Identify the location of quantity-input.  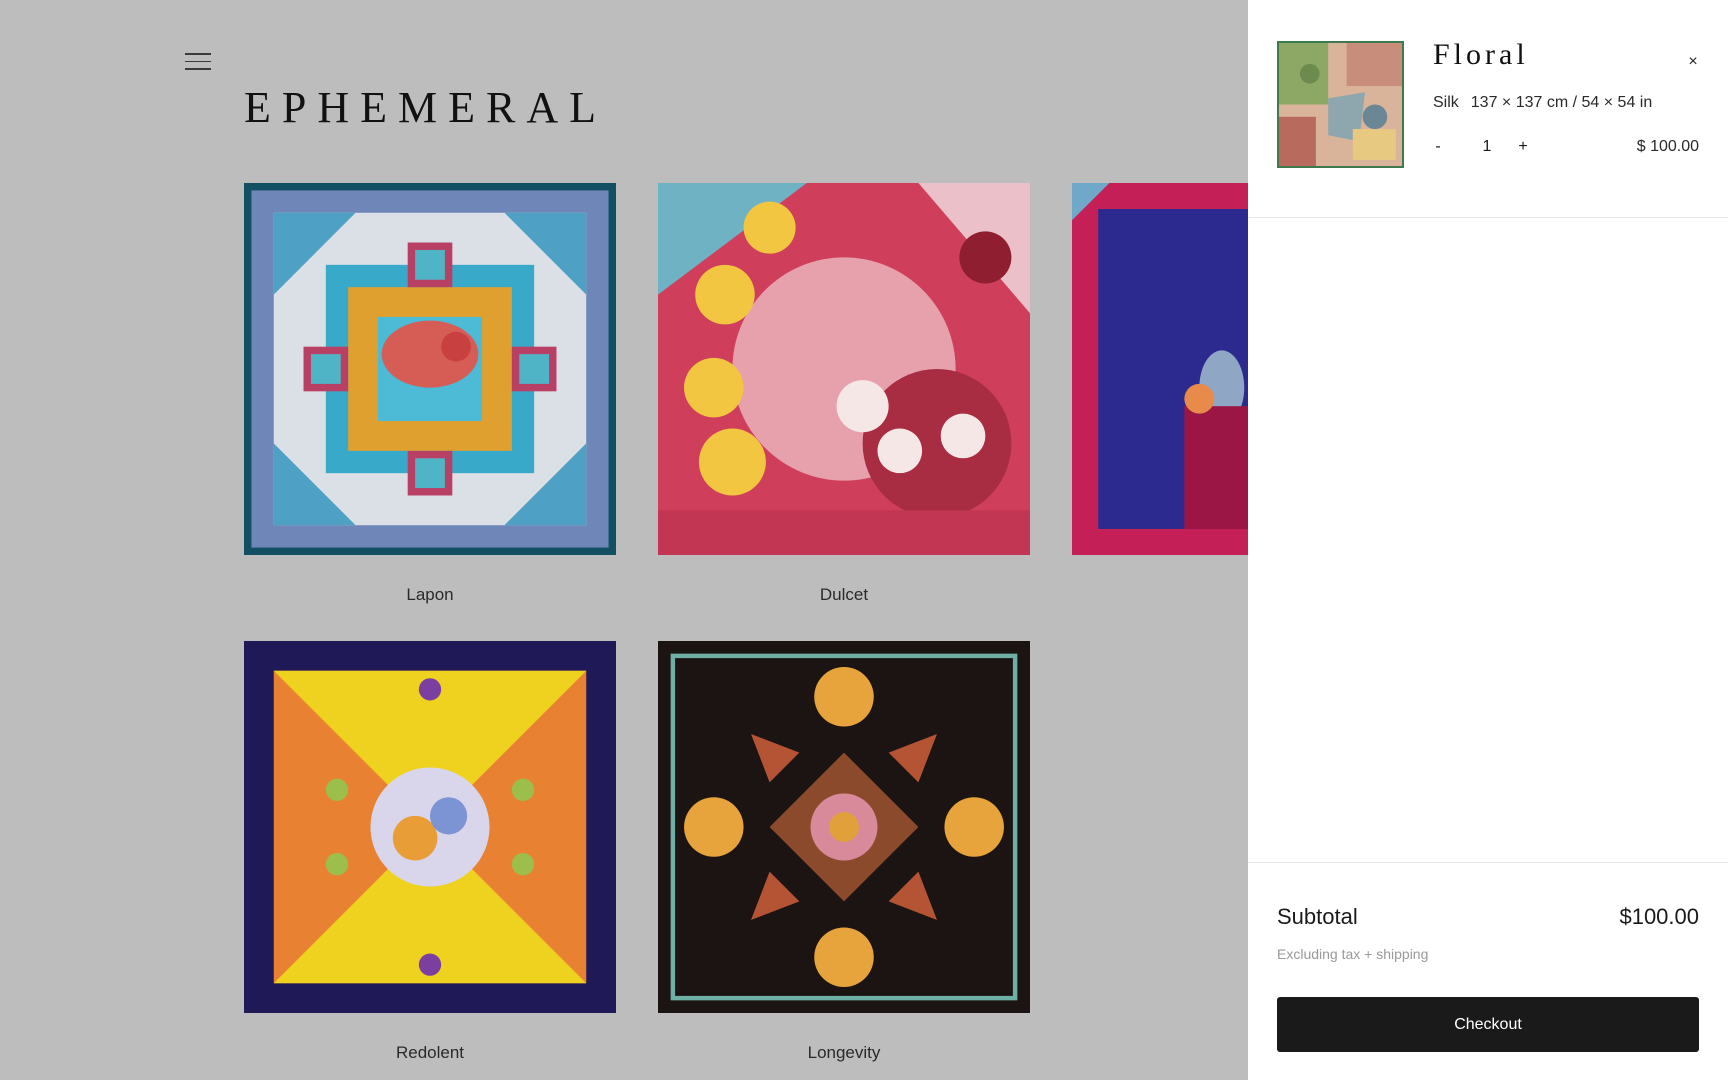
(1487, 147).